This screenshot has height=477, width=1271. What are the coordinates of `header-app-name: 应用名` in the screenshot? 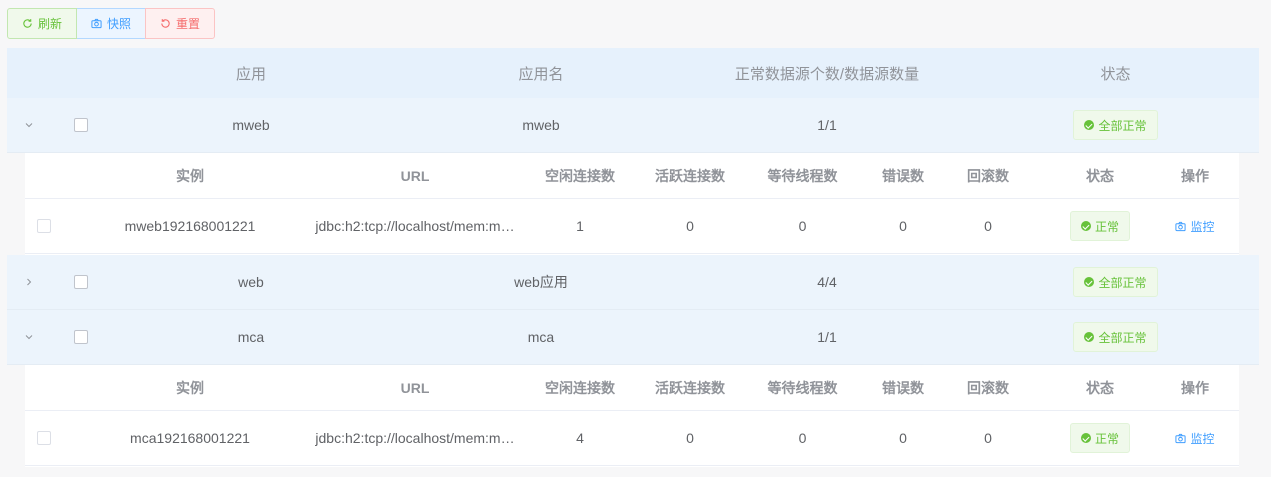 It's located at (541, 74).